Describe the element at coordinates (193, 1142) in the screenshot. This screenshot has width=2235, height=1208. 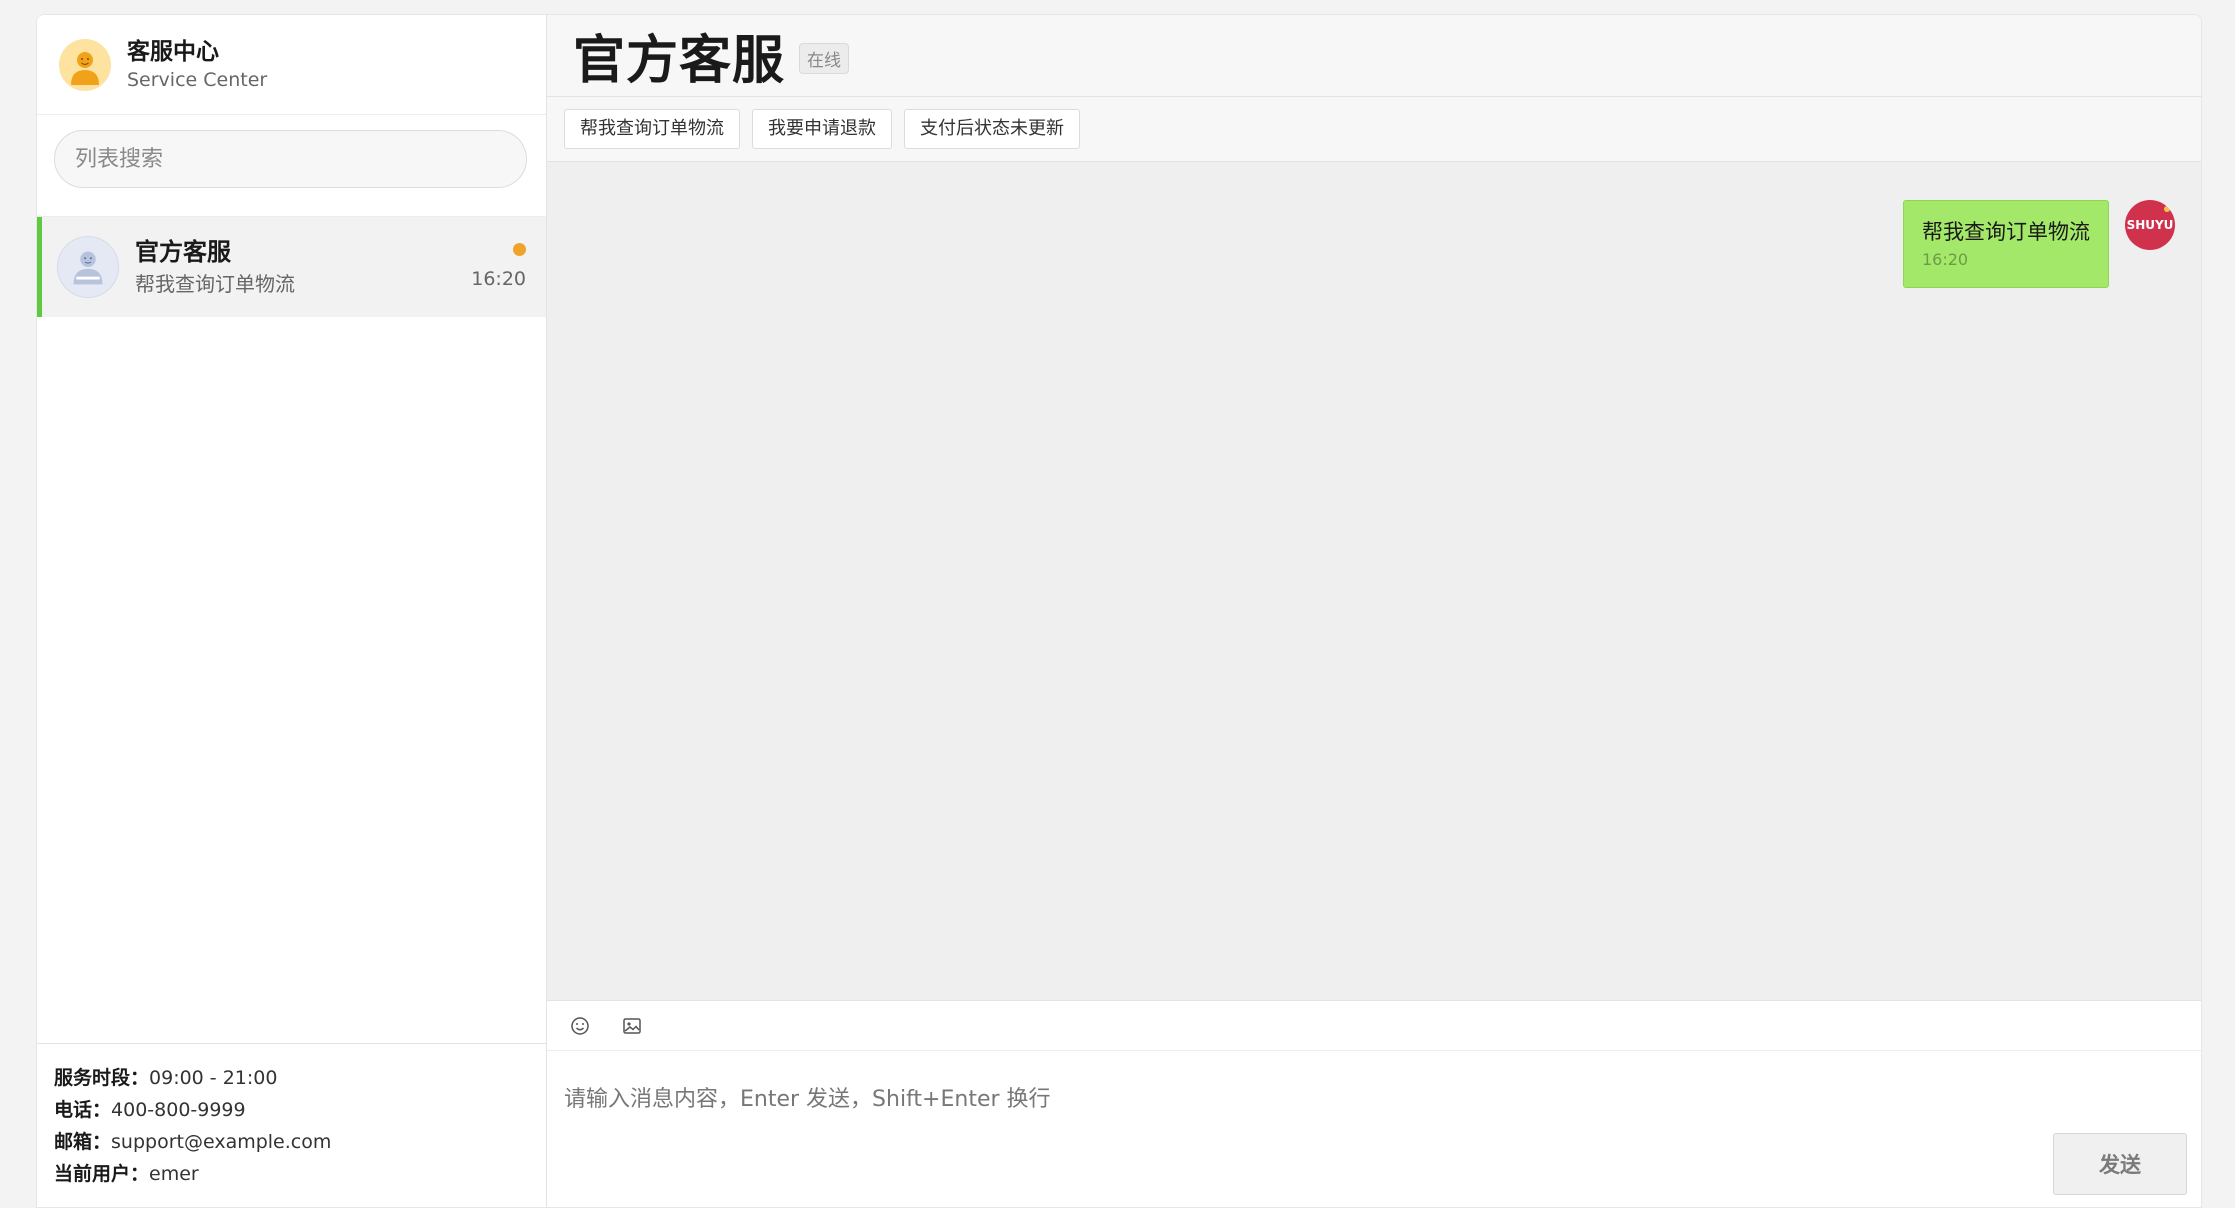
I see `service-email: 邮箱：support@example.com` at that location.